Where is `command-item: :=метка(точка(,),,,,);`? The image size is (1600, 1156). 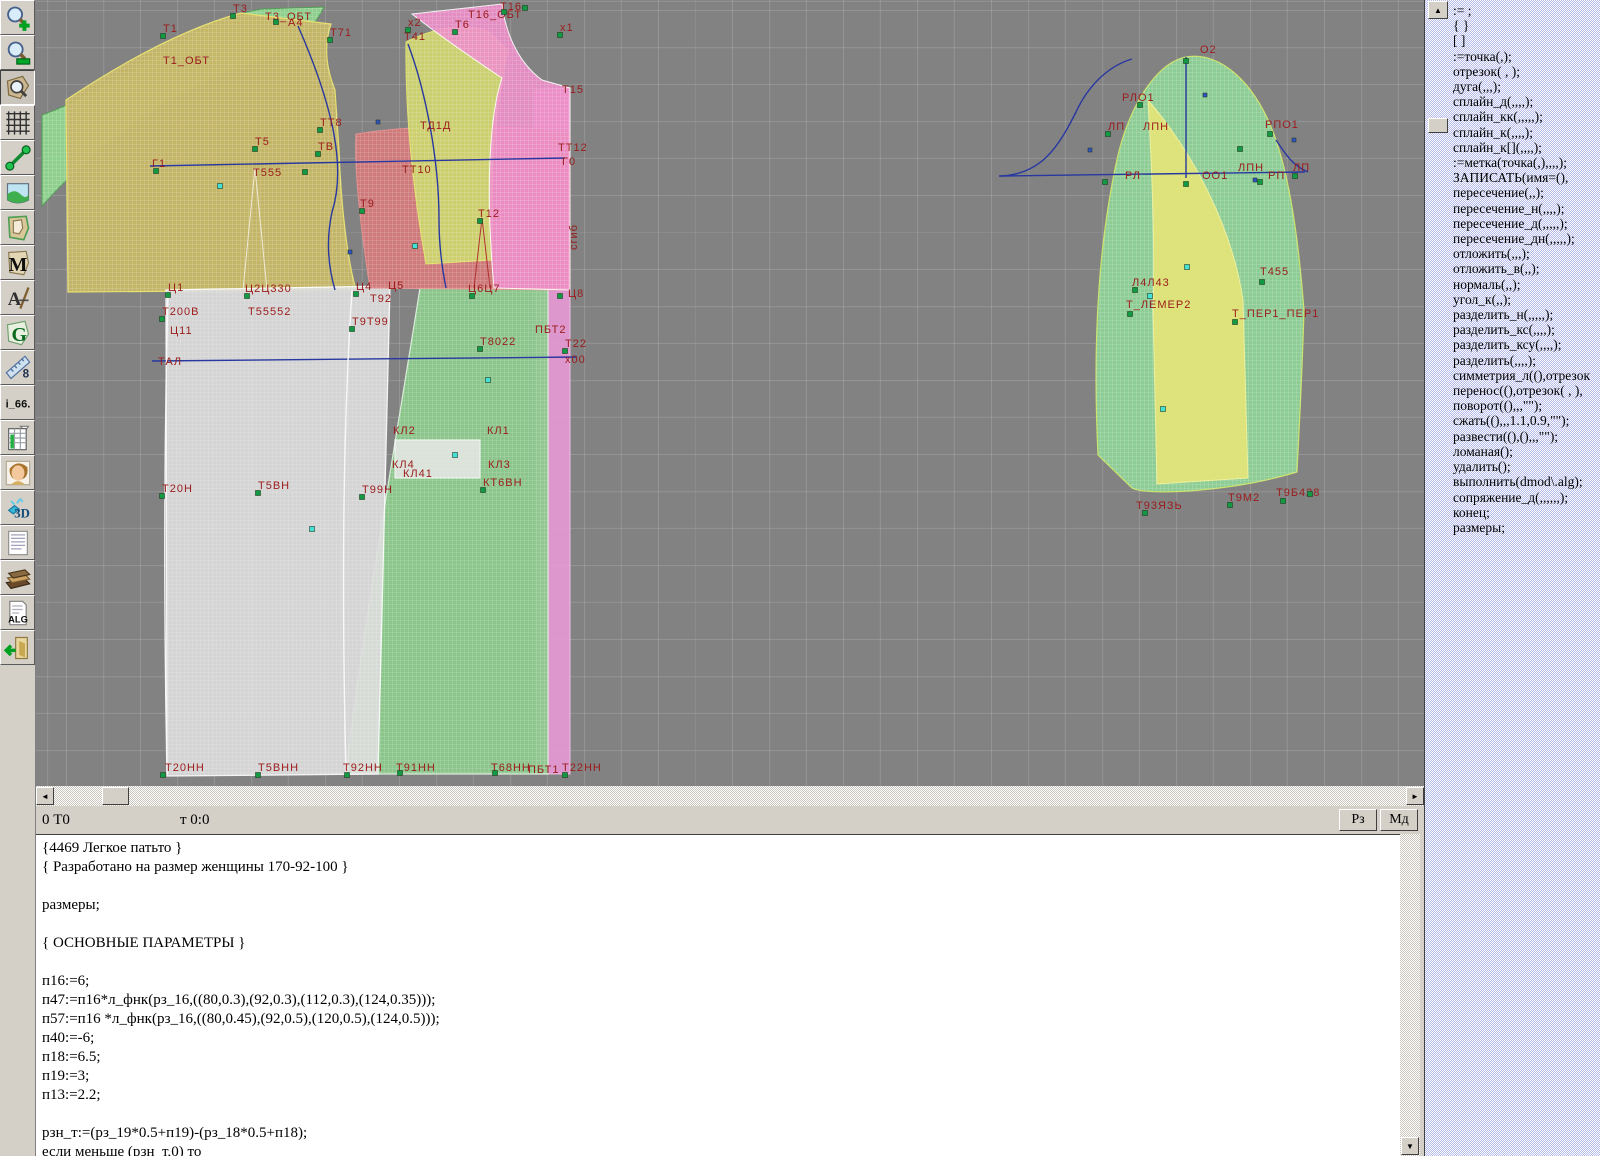 command-item: :=метка(точка(,),,,,); is located at coordinates (1526, 162).